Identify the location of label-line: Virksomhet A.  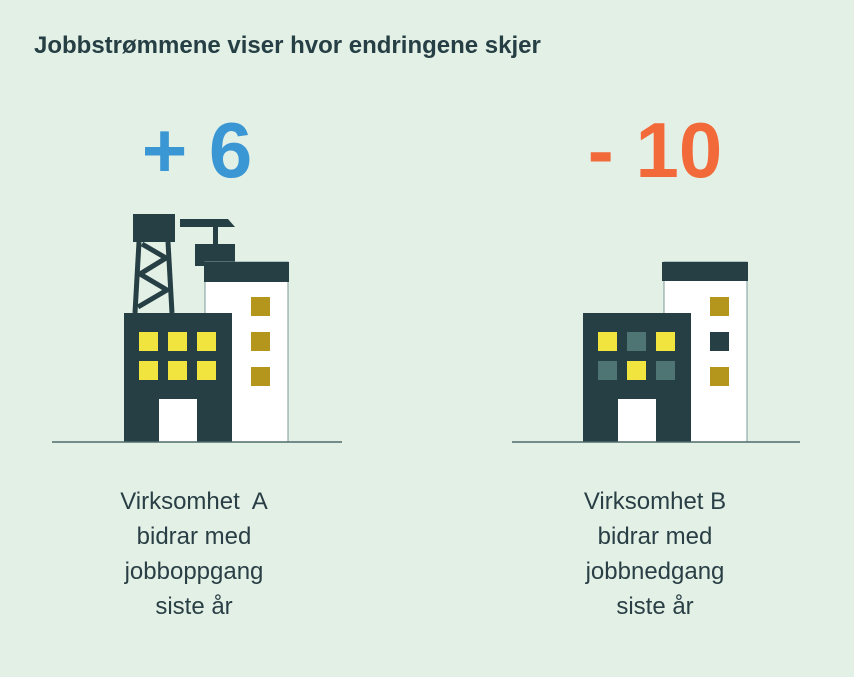
(194, 501).